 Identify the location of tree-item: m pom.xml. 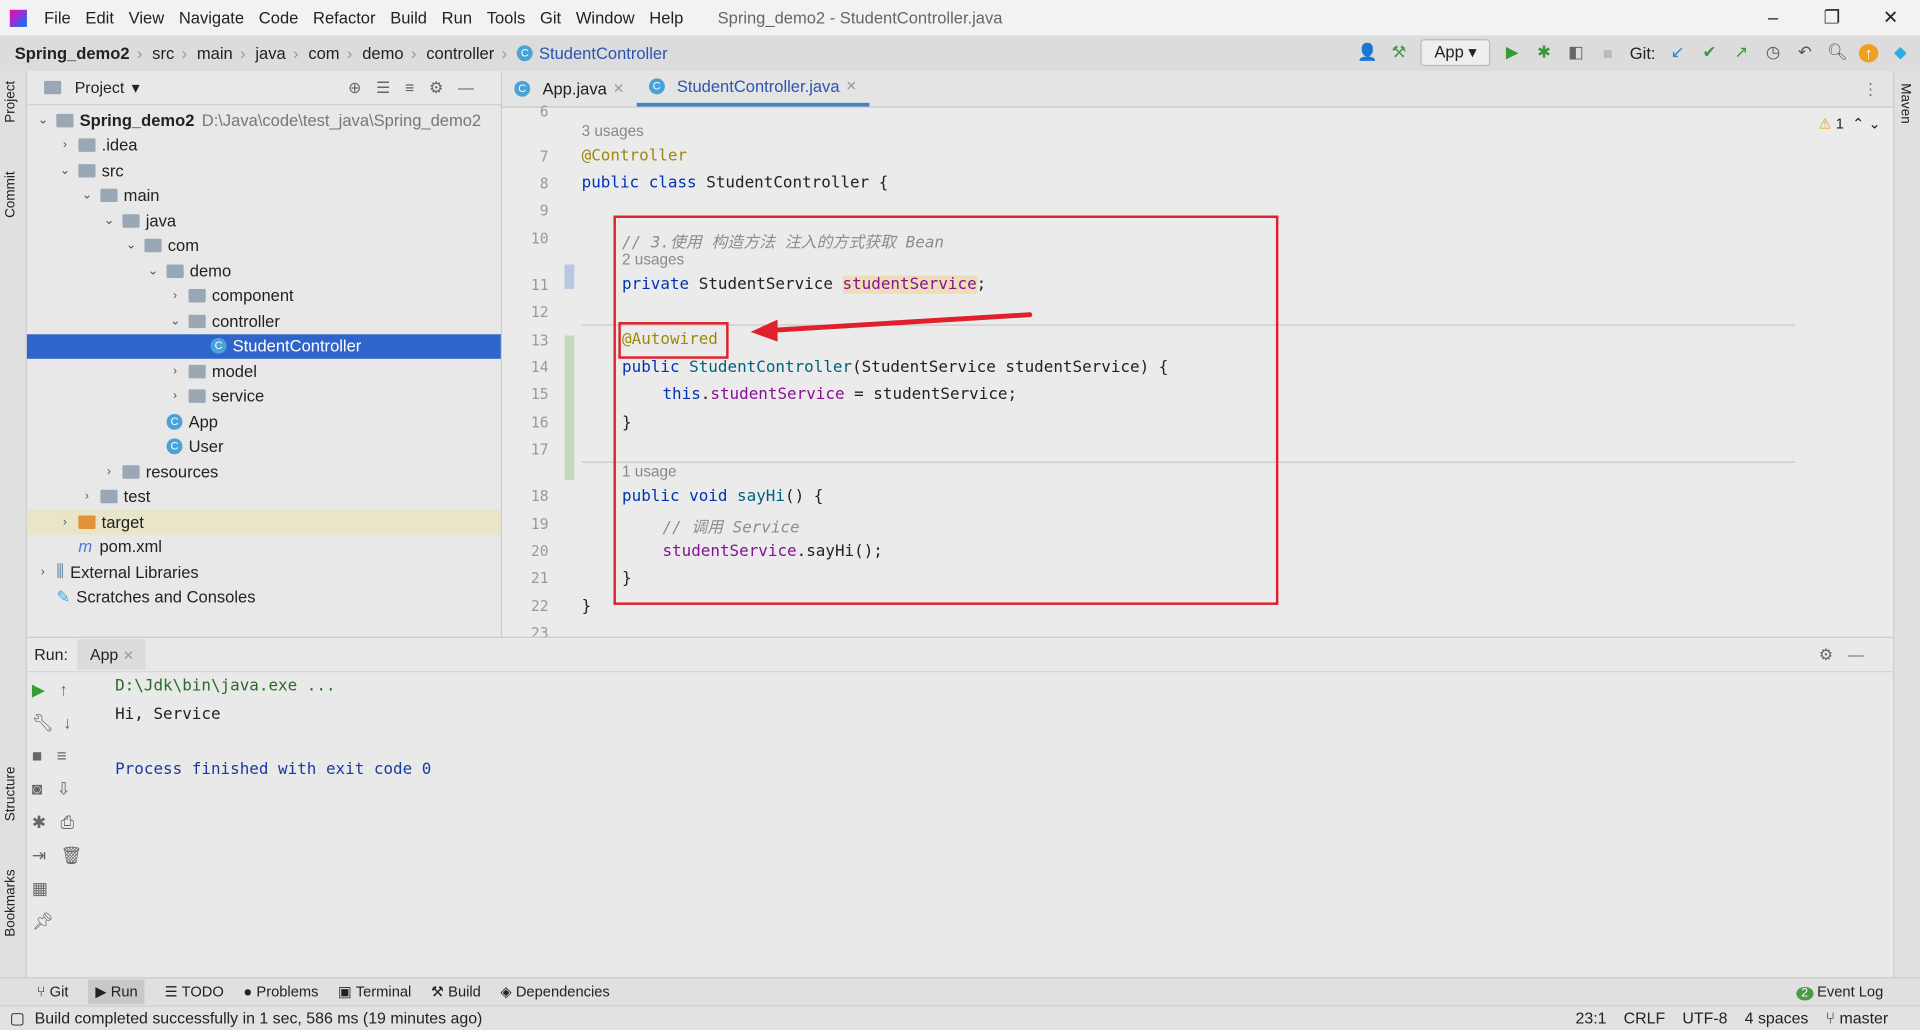
(264, 546).